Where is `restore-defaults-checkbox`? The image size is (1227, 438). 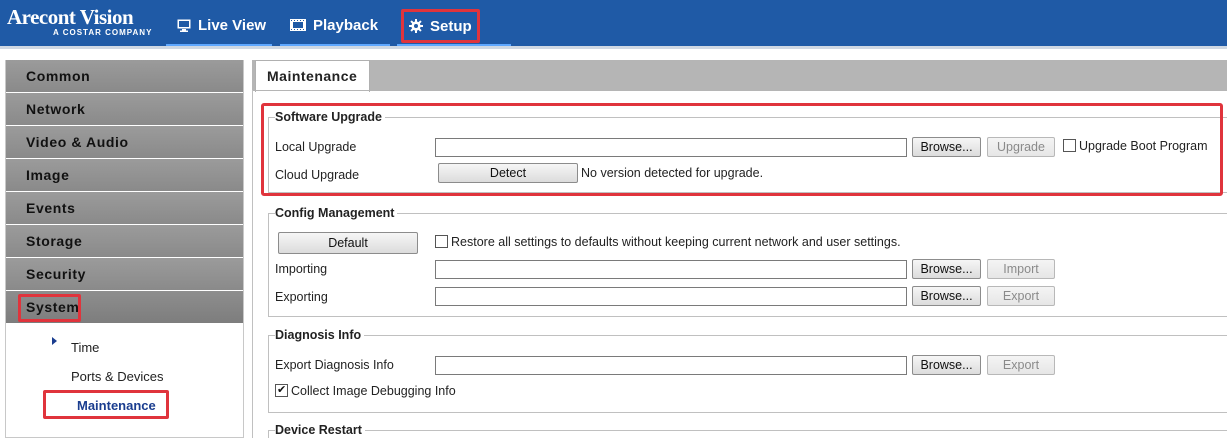 restore-defaults-checkbox is located at coordinates (441, 241).